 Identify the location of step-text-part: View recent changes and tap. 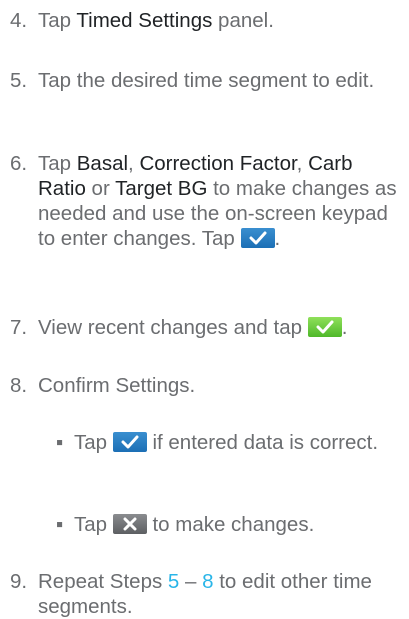
(173, 327).